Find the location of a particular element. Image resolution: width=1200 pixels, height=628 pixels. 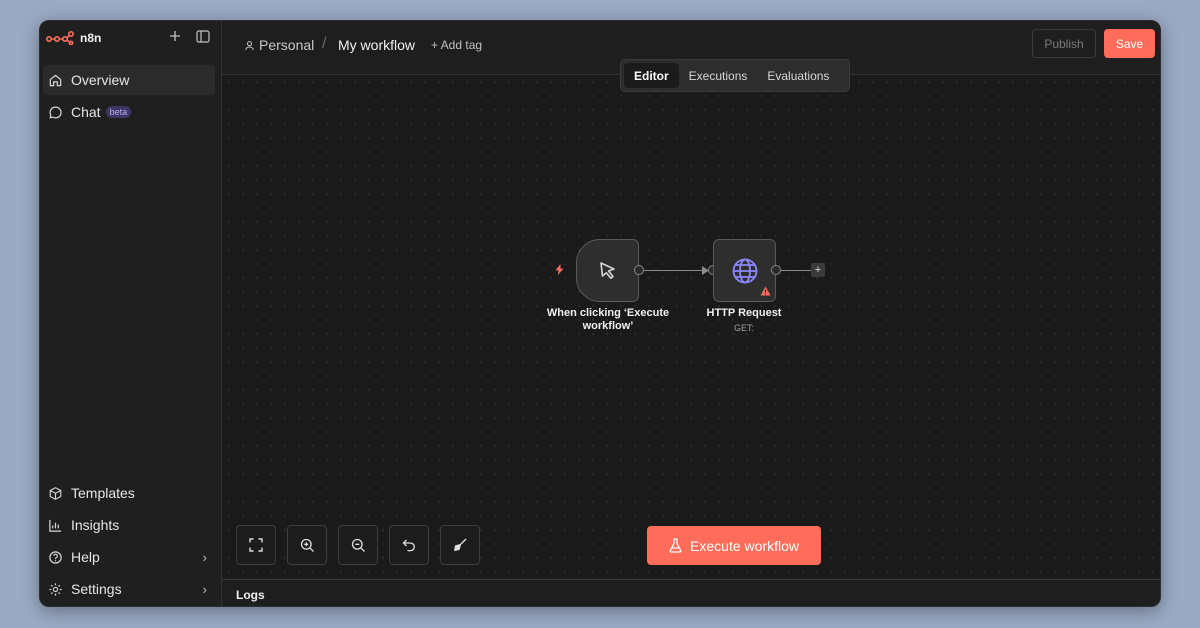

node-manual-trigger is located at coordinates (607, 270).